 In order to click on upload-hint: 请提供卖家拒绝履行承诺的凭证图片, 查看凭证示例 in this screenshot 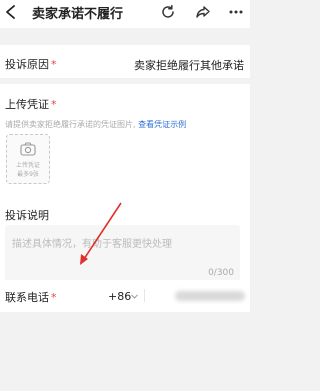, I will do `click(96, 124)`.